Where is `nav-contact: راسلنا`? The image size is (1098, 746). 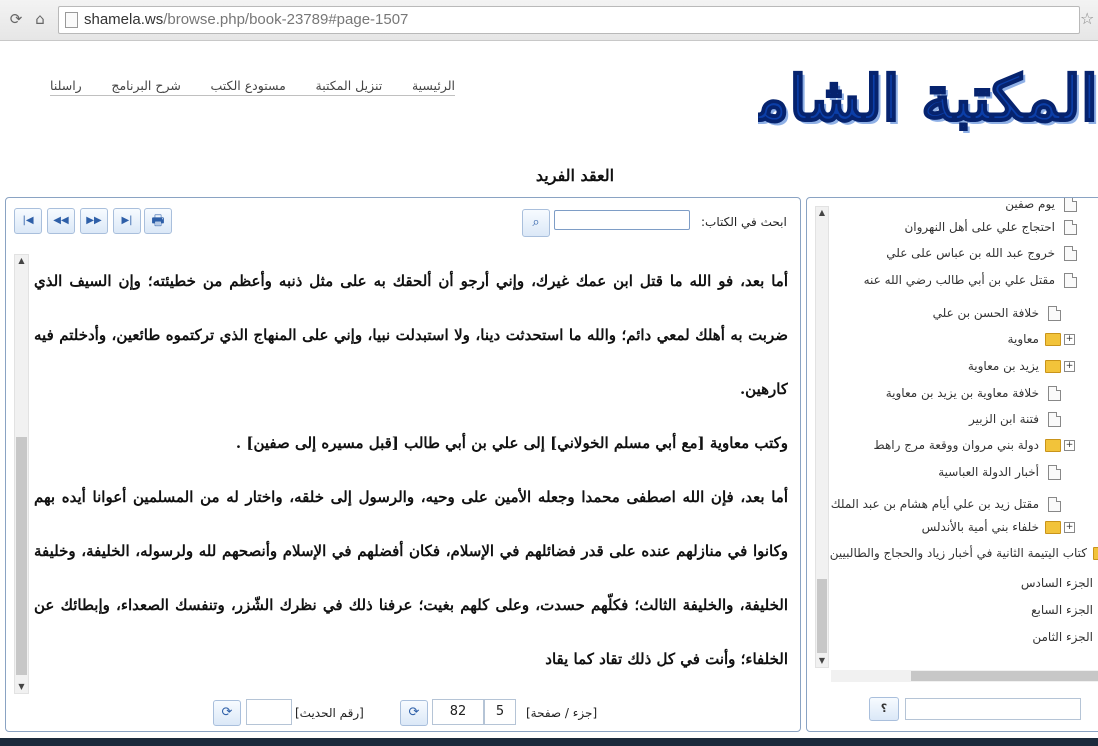
nav-contact: راسلنا is located at coordinates (66, 86).